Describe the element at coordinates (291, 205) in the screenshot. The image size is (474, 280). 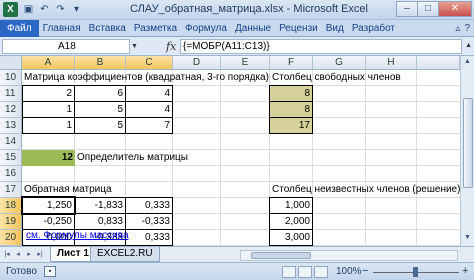
I see `cell-f18: 1,000` at that location.